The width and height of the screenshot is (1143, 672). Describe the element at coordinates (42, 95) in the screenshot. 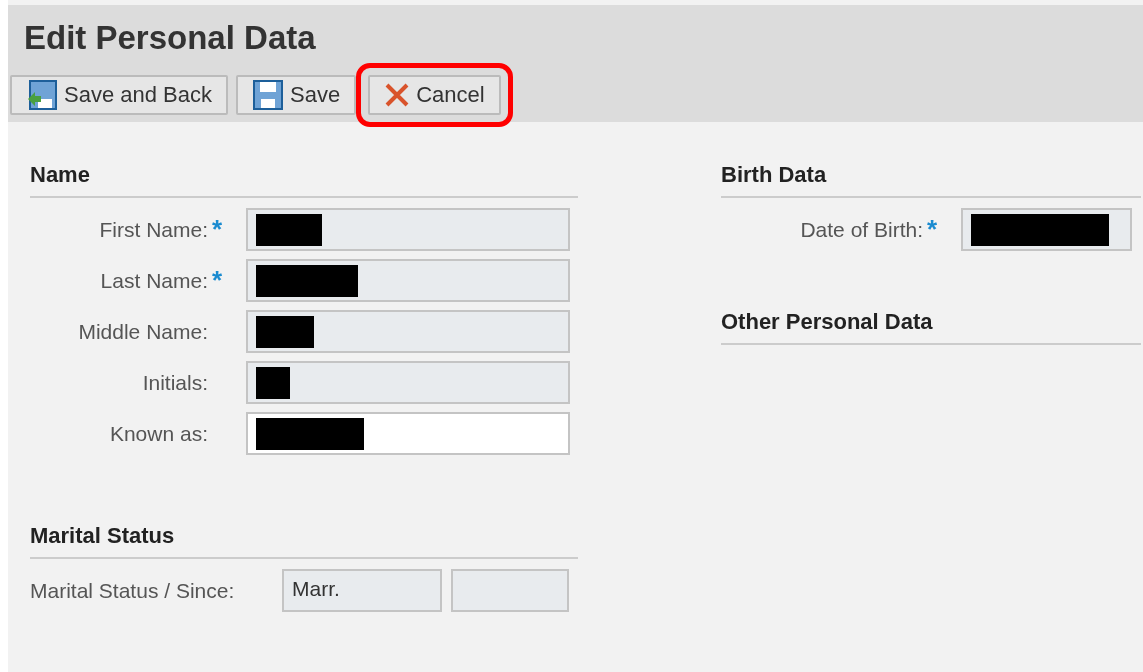

I see `save-back-icon` at that location.